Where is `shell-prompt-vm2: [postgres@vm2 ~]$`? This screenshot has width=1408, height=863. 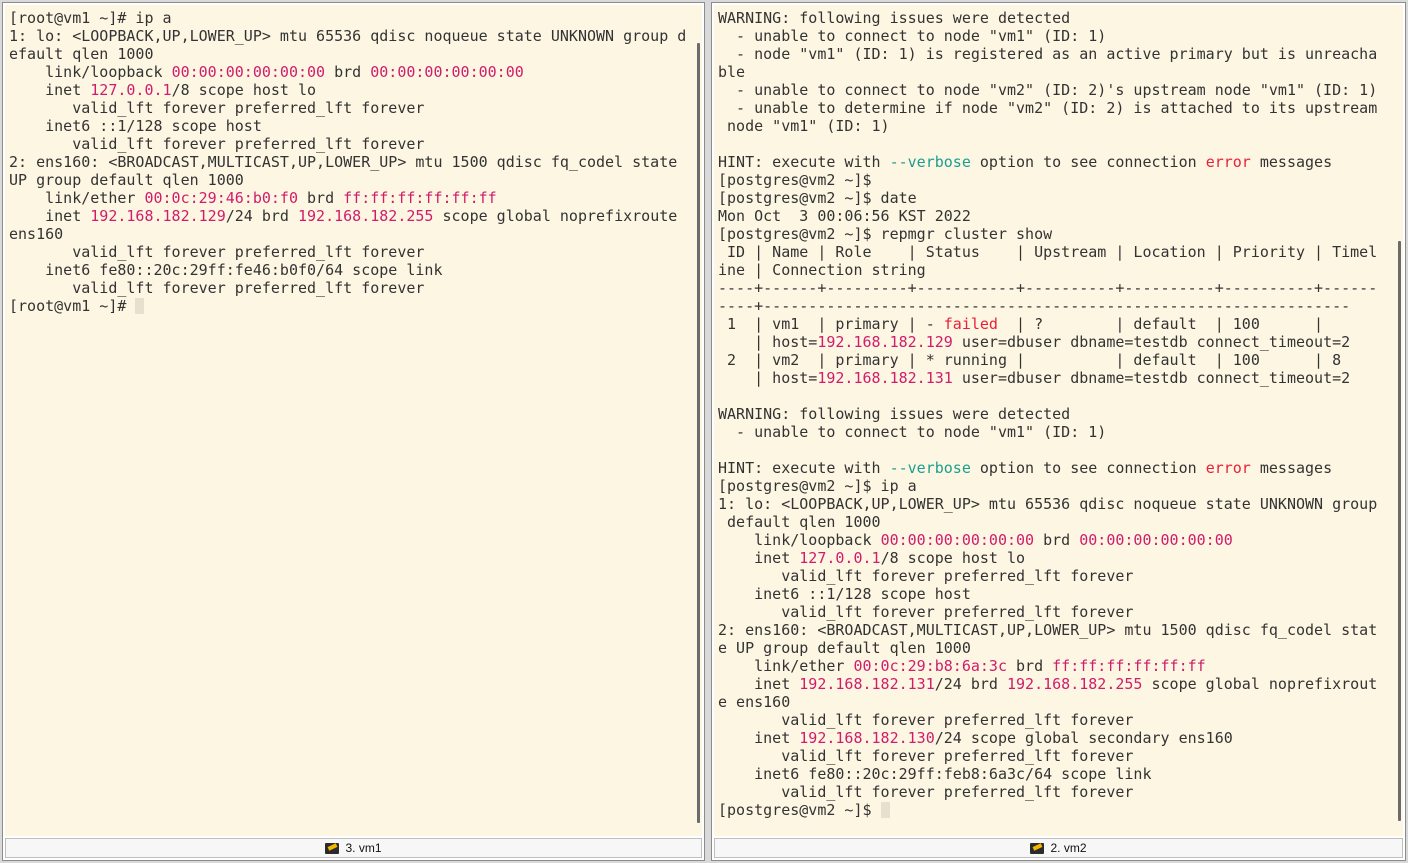 shell-prompt-vm2: [postgres@vm2 ~]$ is located at coordinates (799, 810).